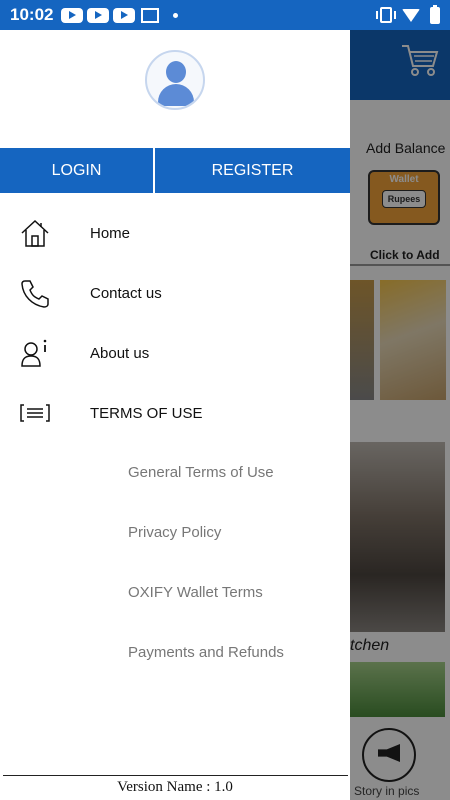 The height and width of the screenshot is (800, 450). I want to click on general-terms-link: General Terms of Use, so click(201, 472).